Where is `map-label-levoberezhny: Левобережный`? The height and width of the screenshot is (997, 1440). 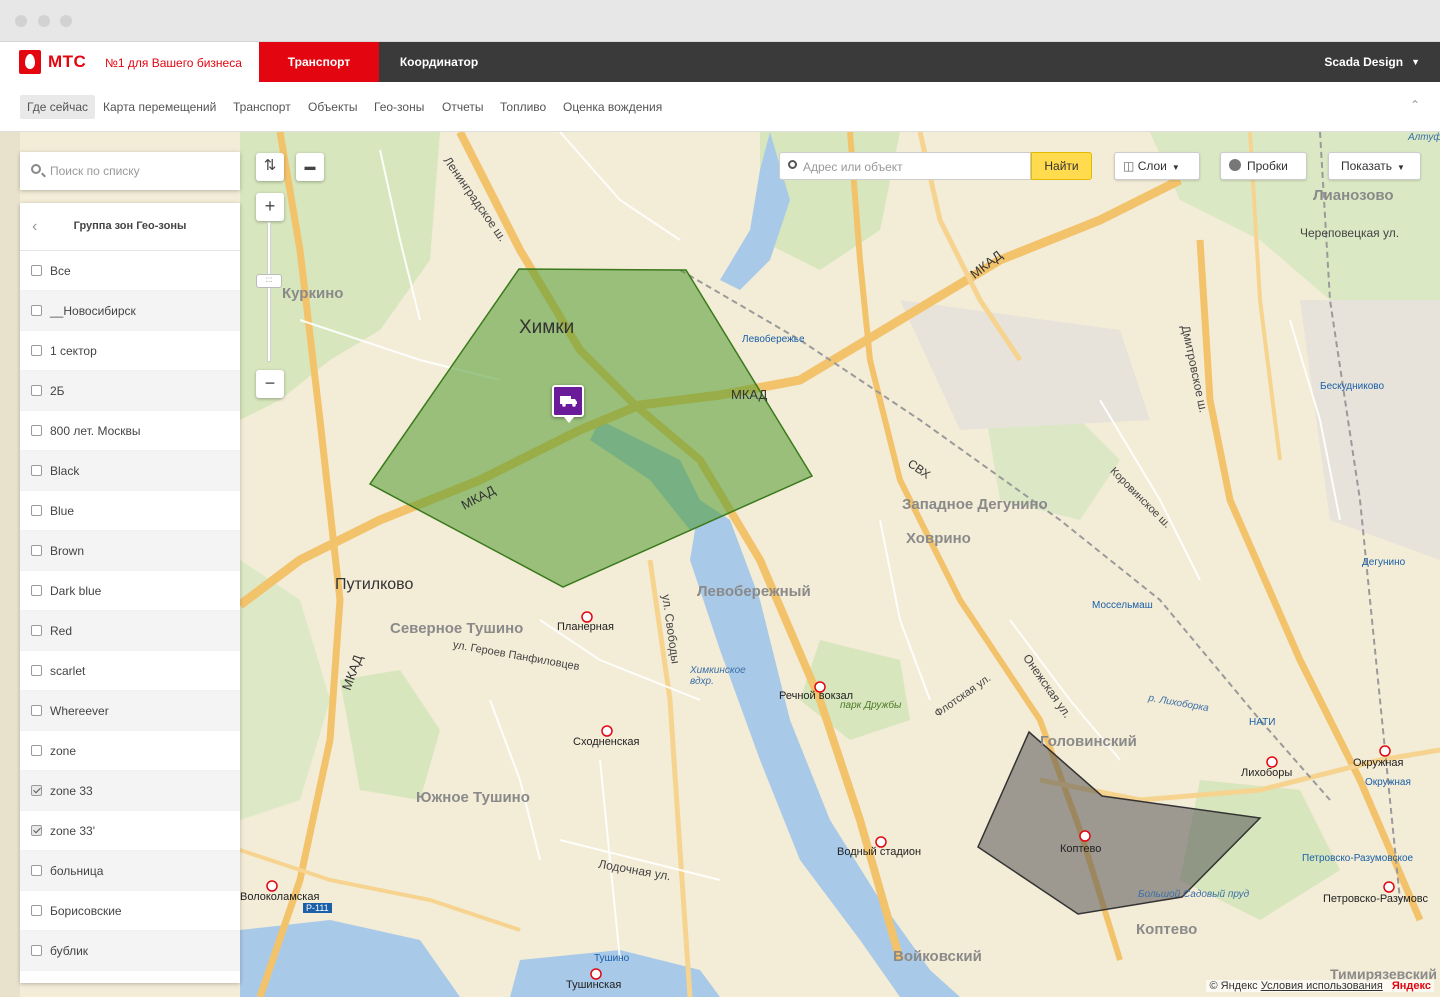 map-label-levoberezhny: Левобережный is located at coordinates (754, 591).